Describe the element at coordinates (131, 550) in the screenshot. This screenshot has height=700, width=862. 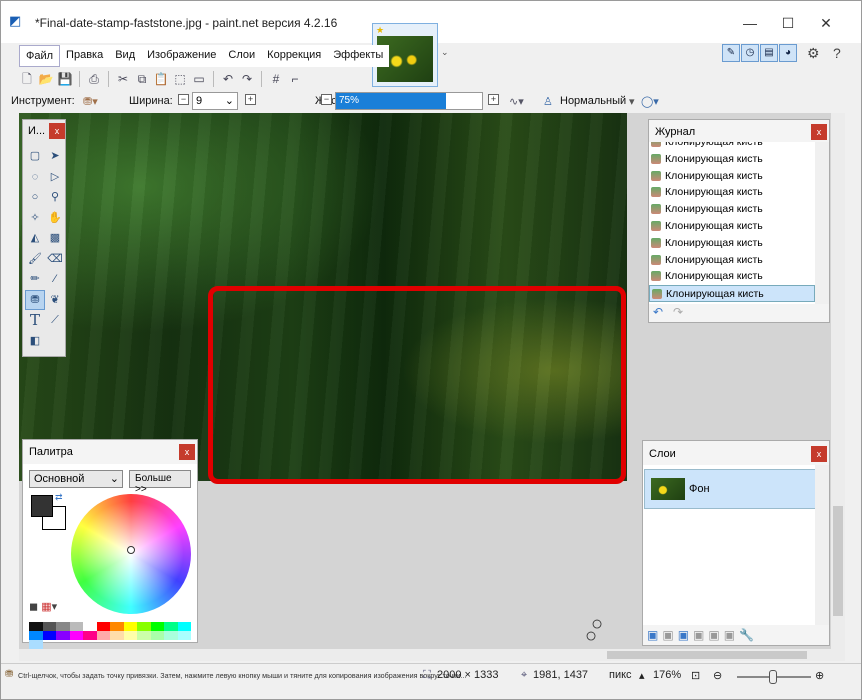
I see `color-wheel-cursor` at that location.